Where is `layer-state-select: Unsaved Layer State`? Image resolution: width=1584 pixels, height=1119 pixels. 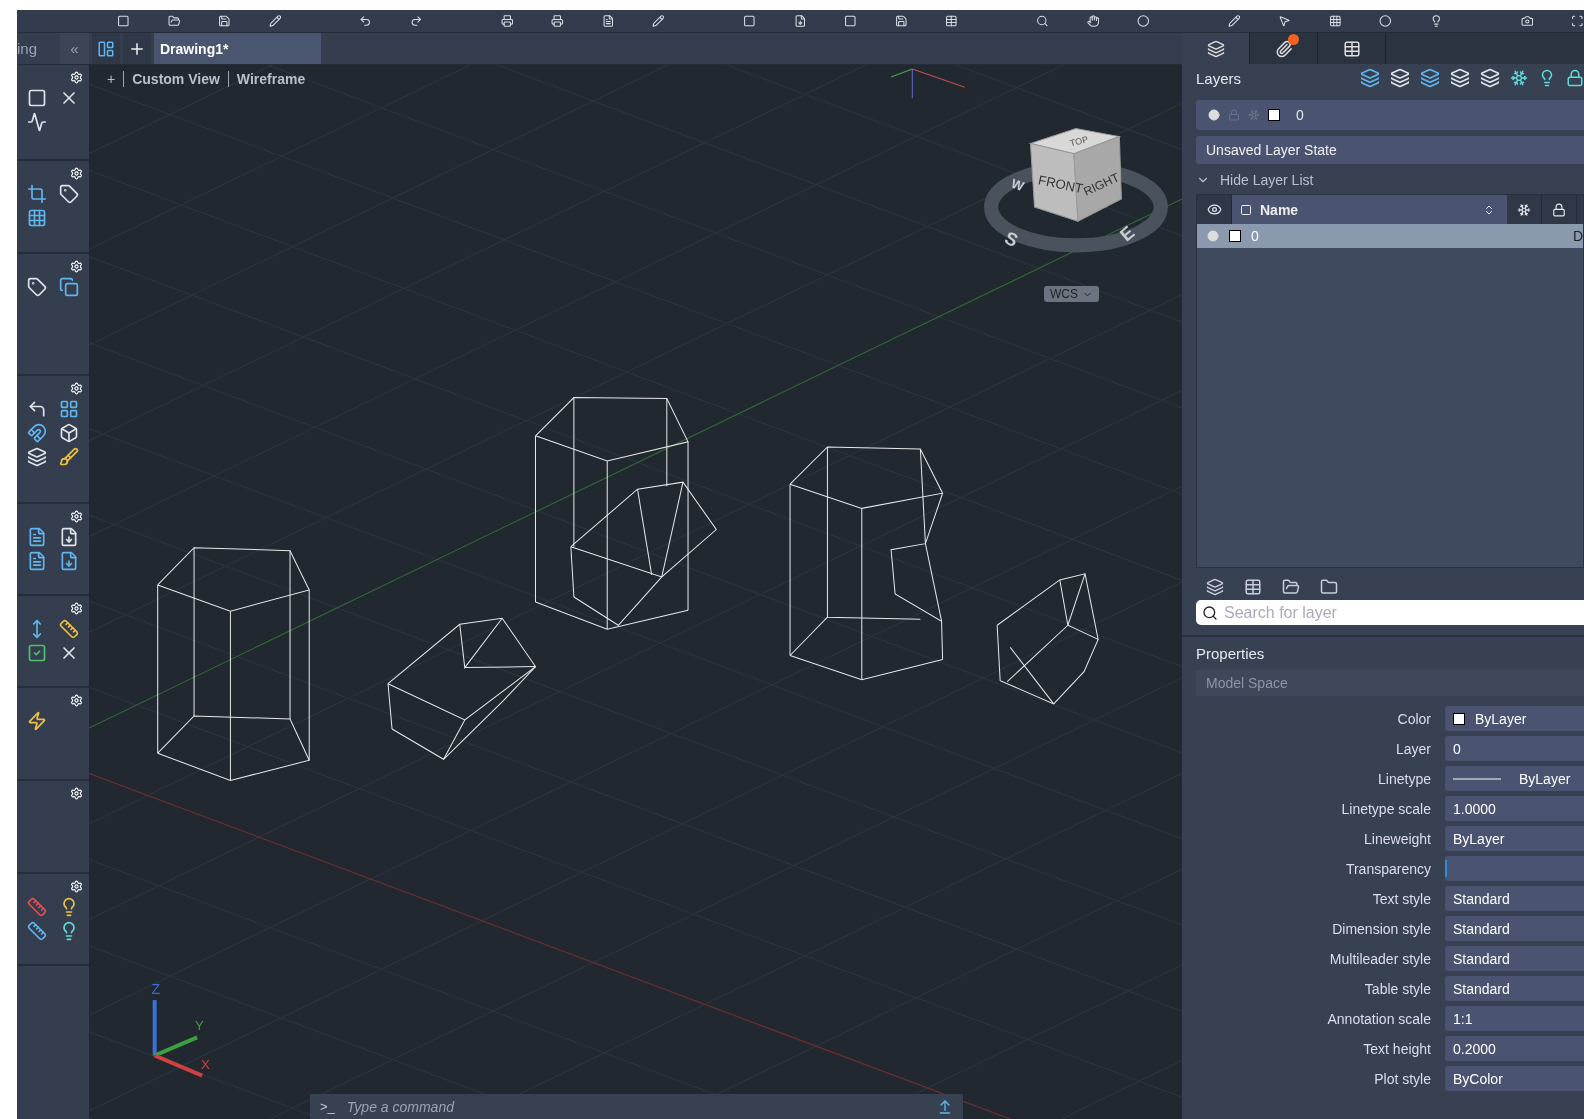
layer-state-select: Unsaved Layer State is located at coordinates (1390, 150).